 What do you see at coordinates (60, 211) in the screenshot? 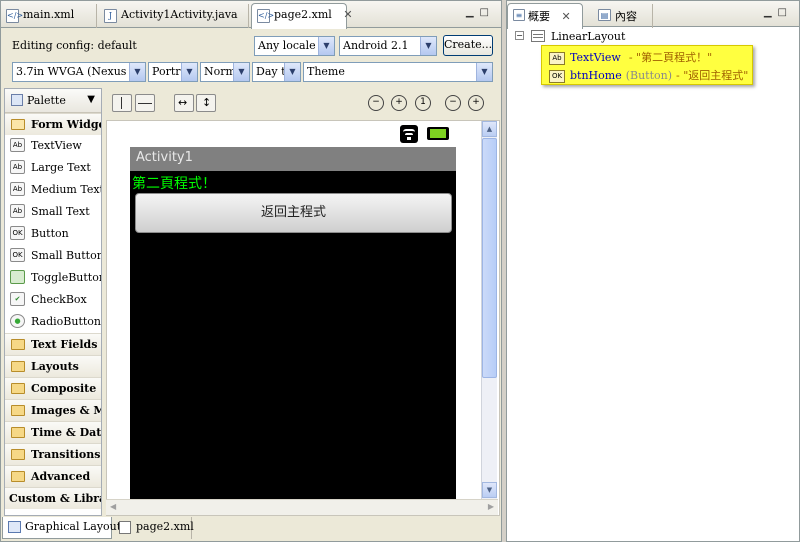
I see `palette-item-label: Small Text` at bounding box center [60, 211].